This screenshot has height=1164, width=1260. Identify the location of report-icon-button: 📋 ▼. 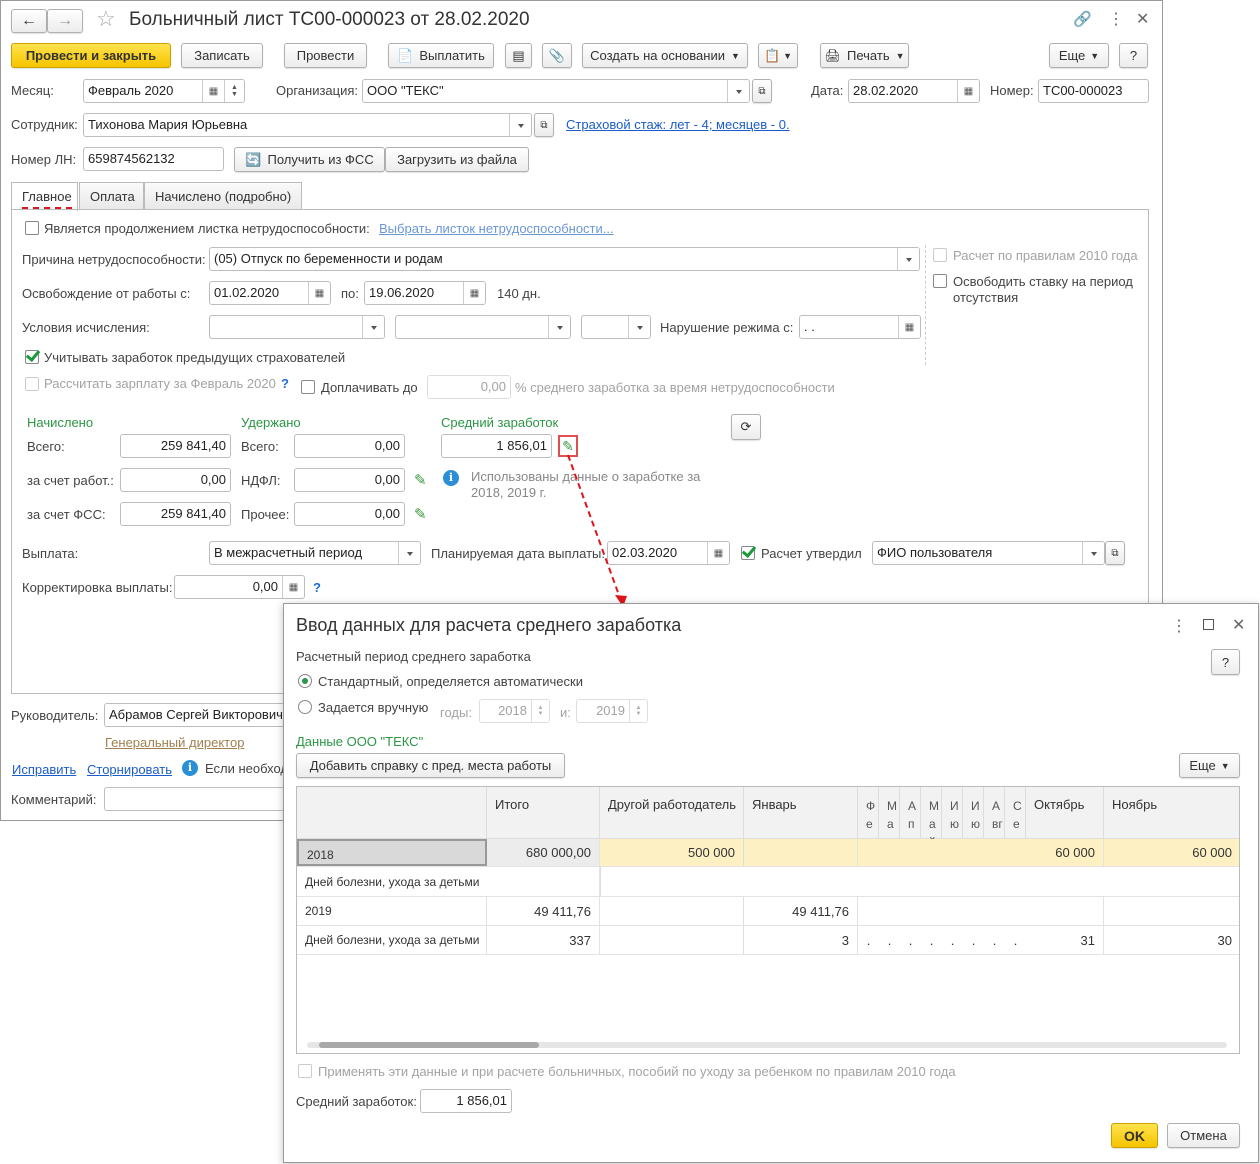
(778, 55).